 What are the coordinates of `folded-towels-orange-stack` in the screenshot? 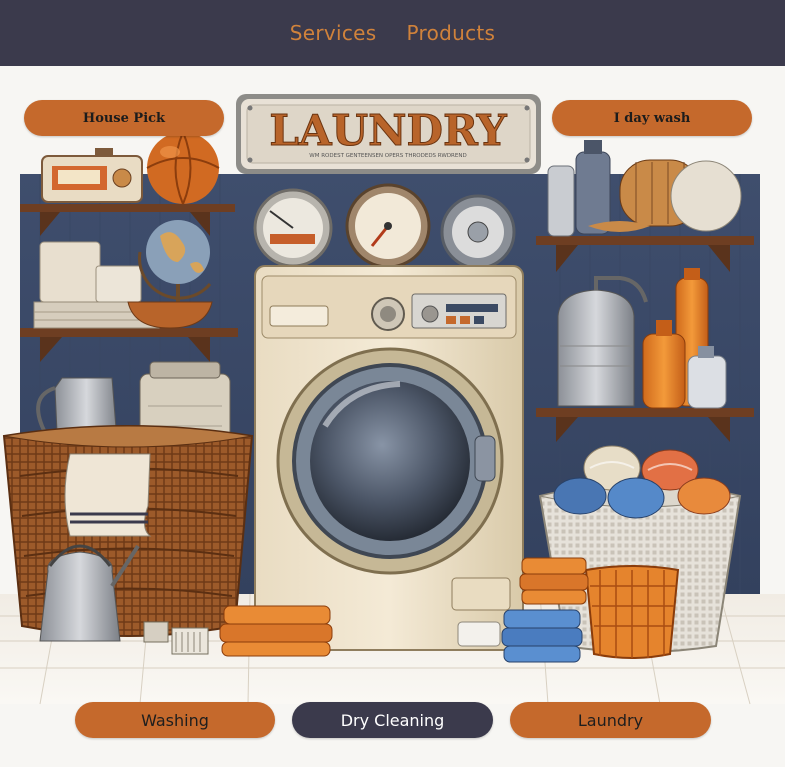 It's located at (554, 581).